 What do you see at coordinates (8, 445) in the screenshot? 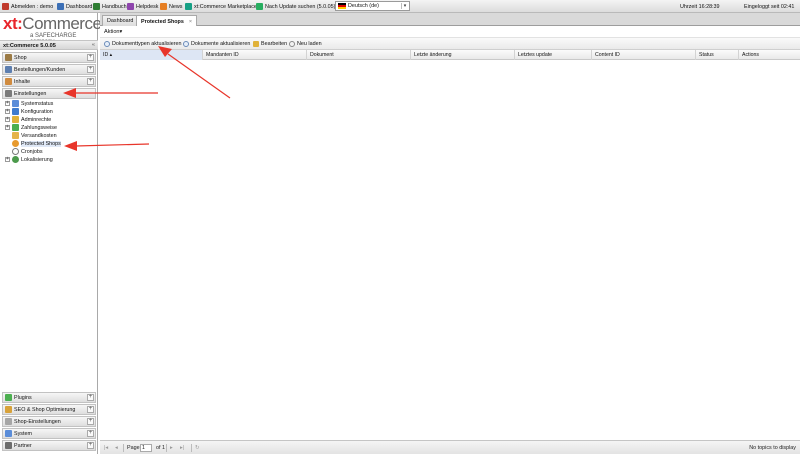
I see `partner-icon` at bounding box center [8, 445].